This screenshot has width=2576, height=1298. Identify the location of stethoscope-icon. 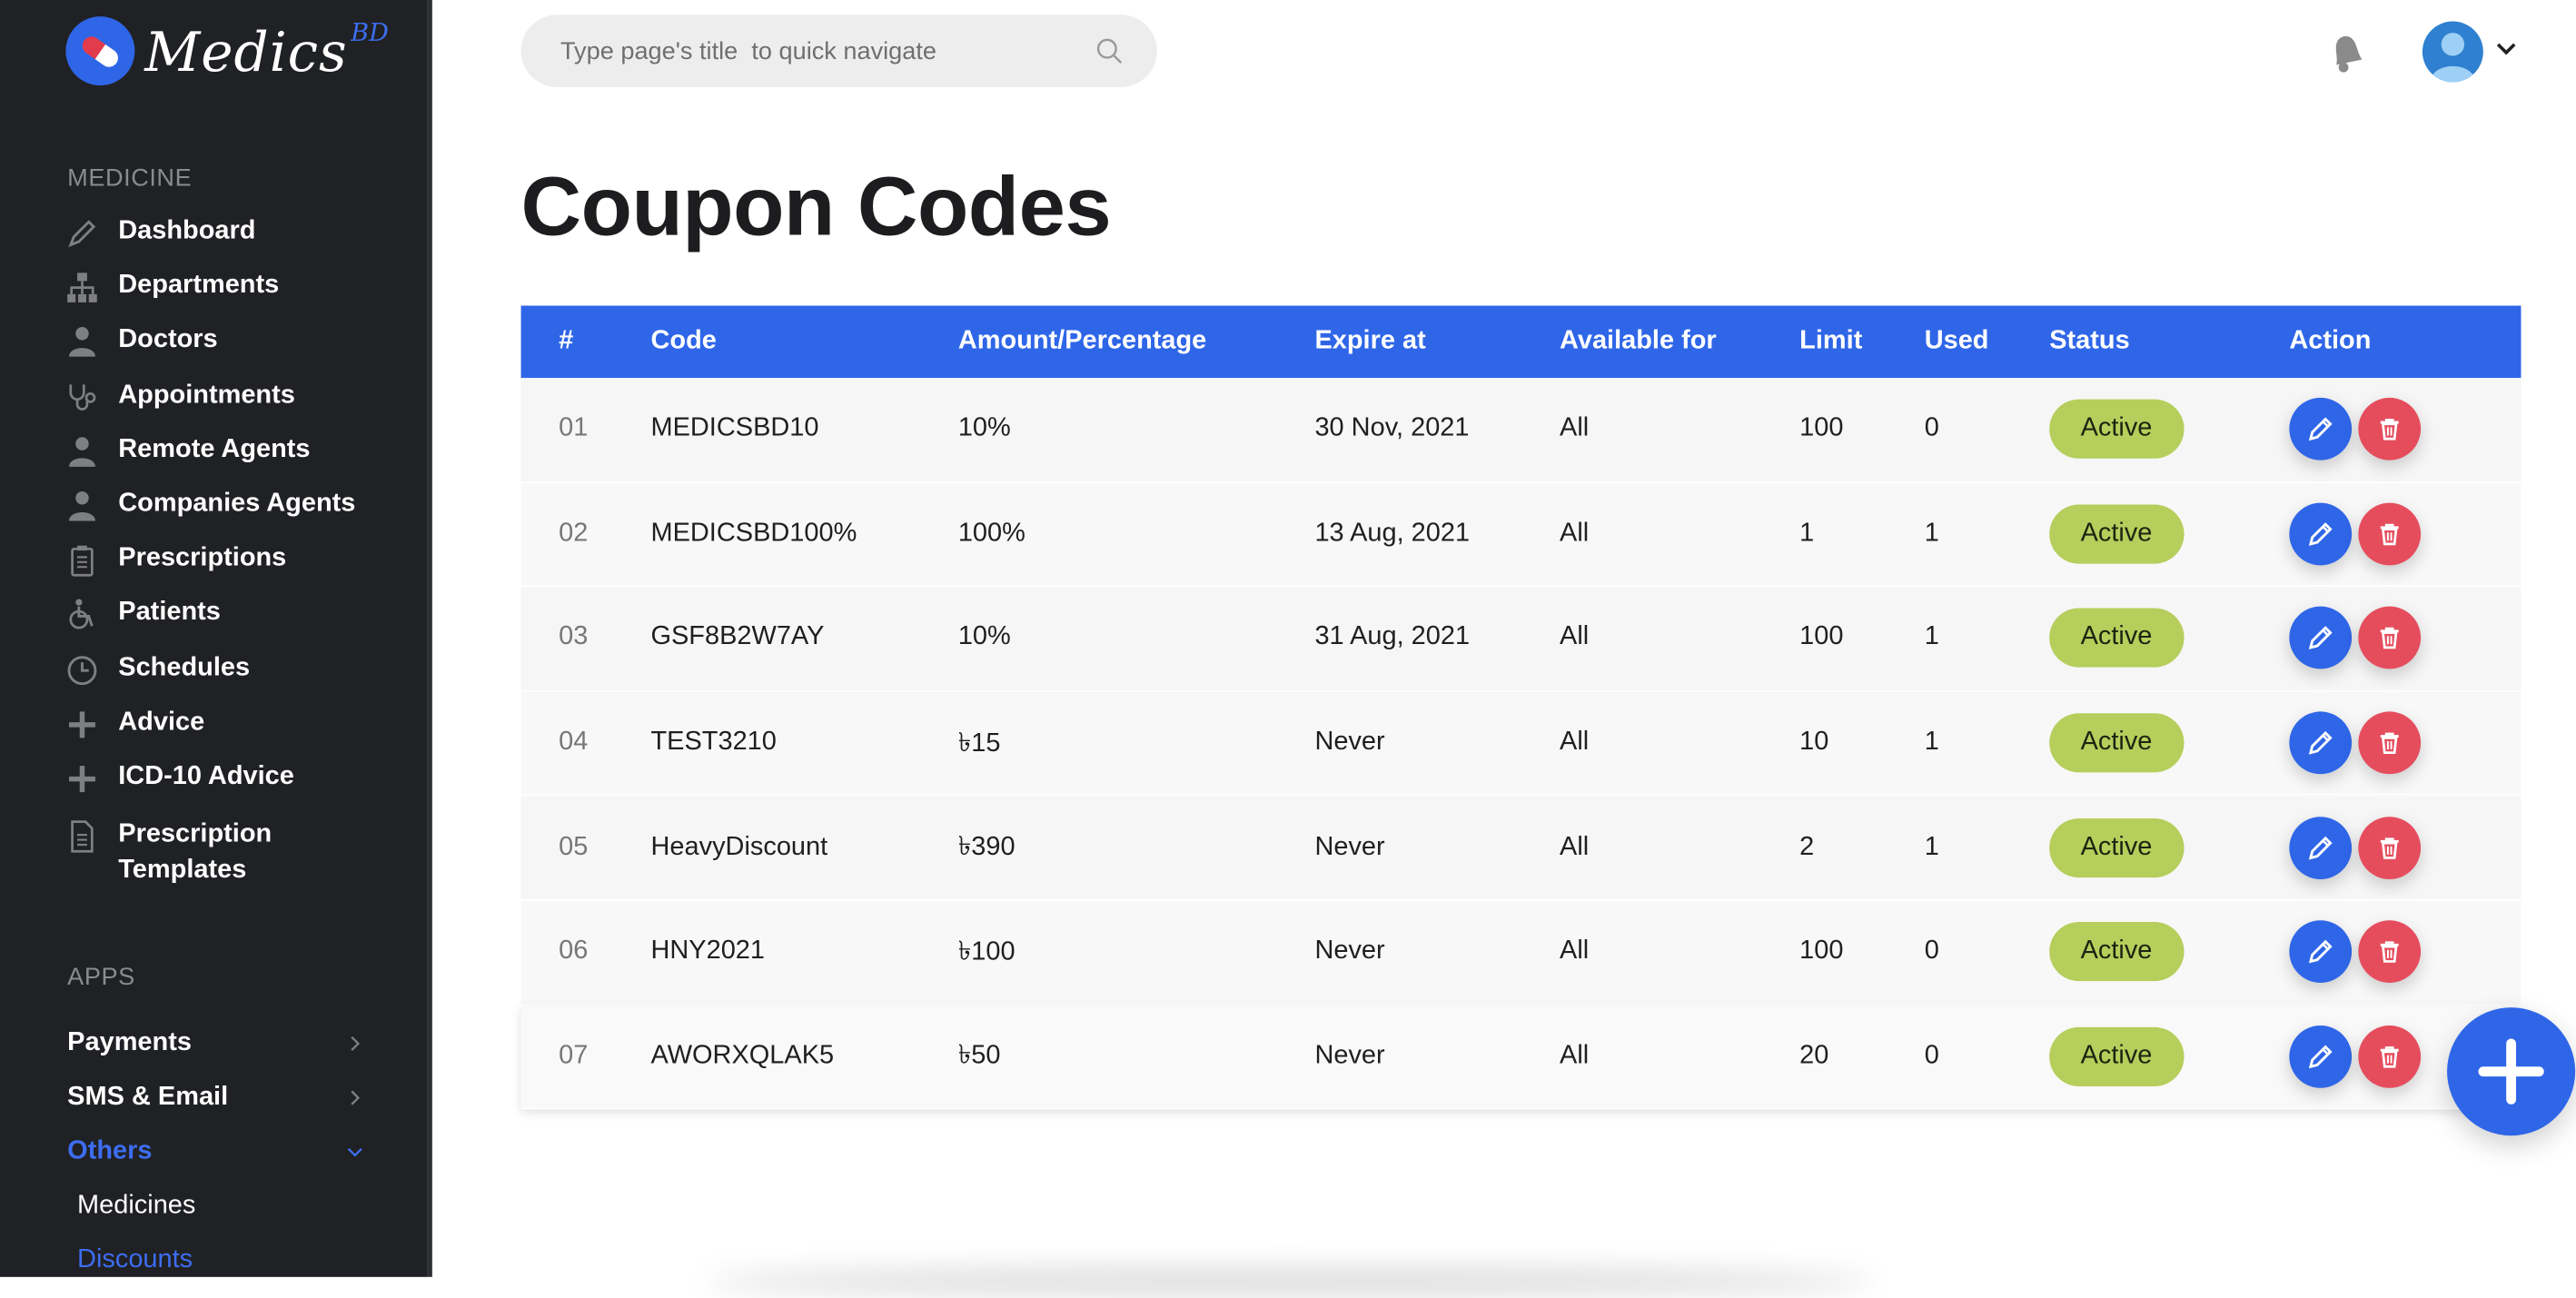
(81, 397).